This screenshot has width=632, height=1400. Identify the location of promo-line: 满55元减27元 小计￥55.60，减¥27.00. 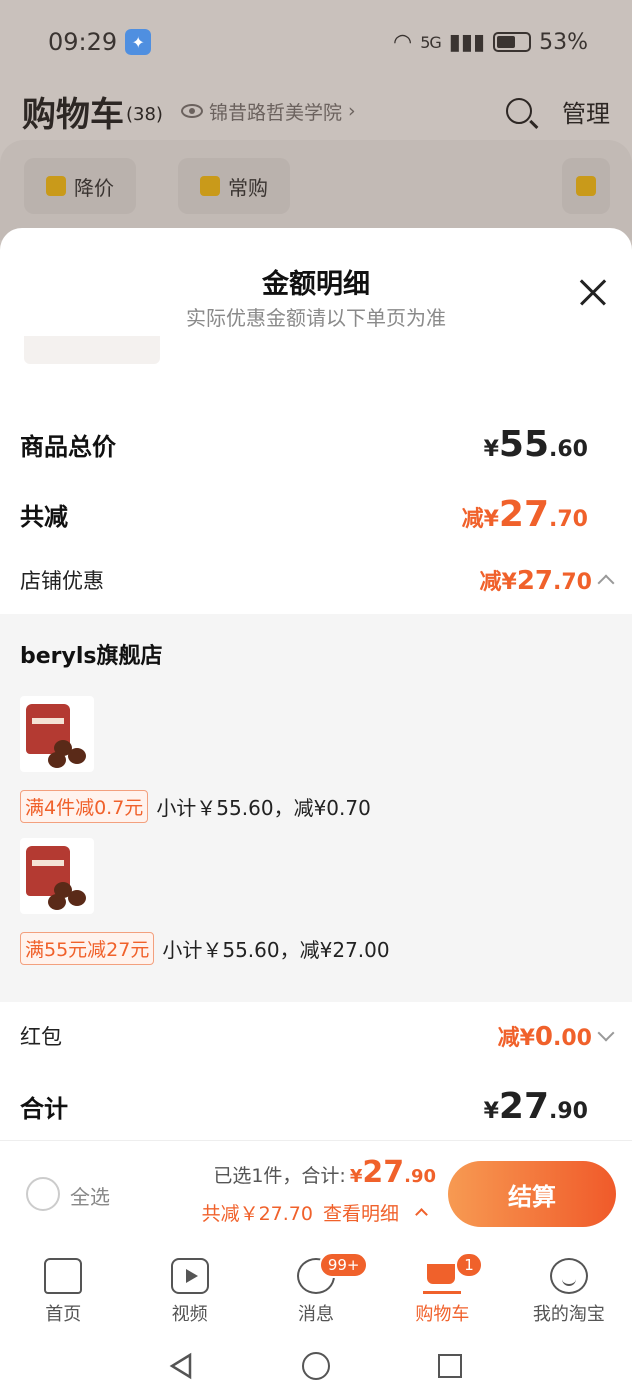
(205, 948).